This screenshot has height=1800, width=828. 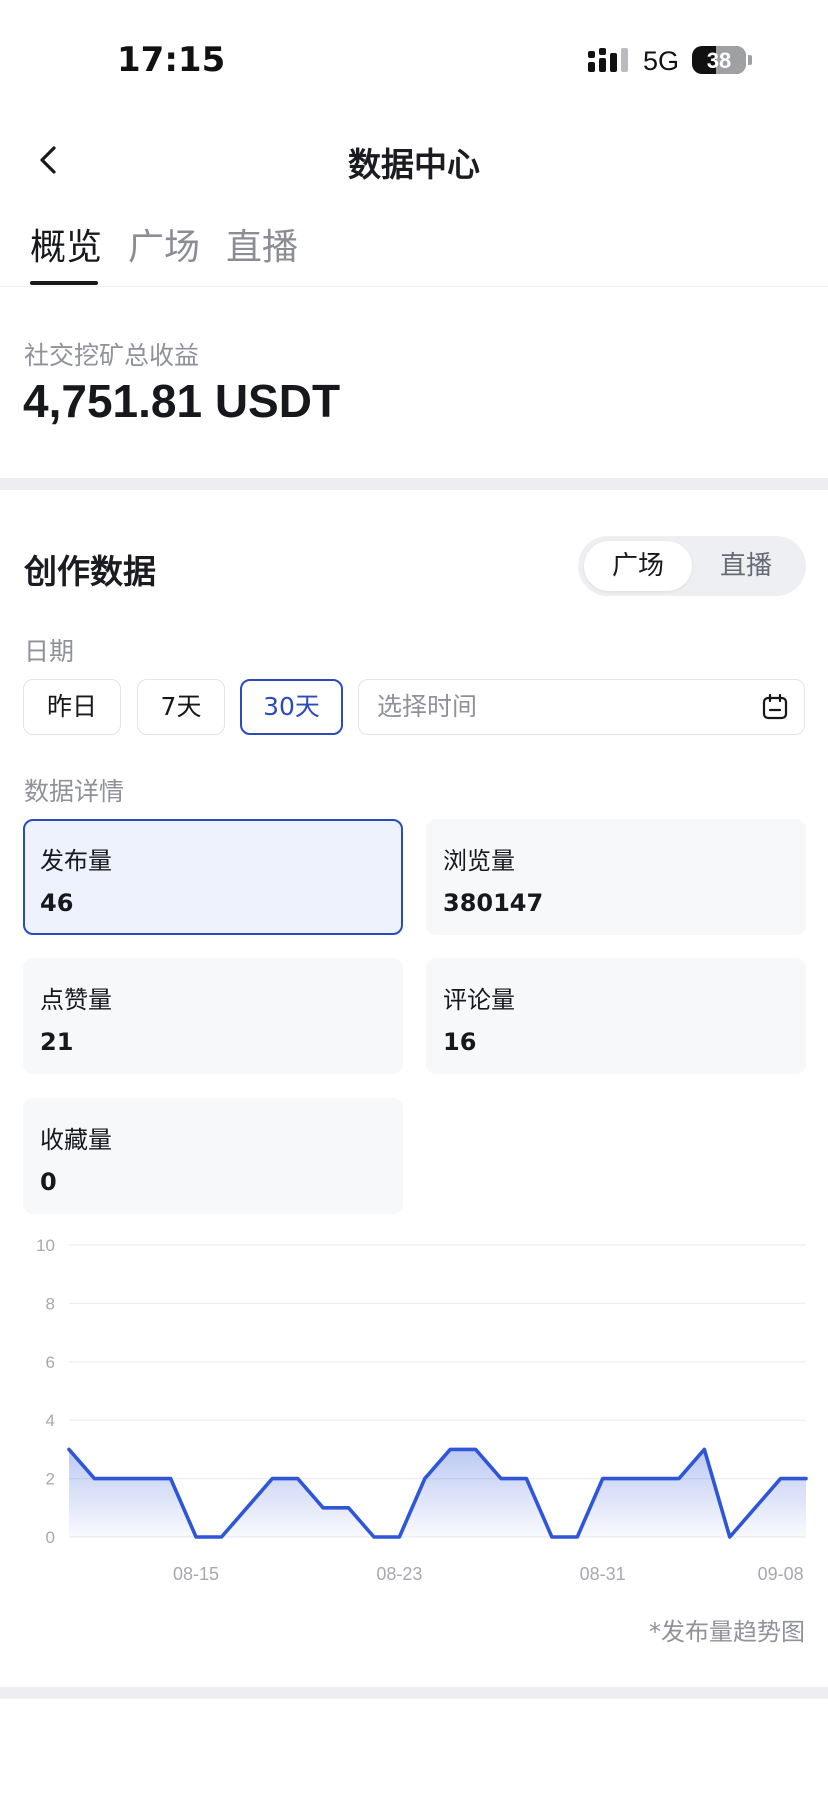 What do you see at coordinates (493, 903) in the screenshot?
I see `metric-value: 380147` at bounding box center [493, 903].